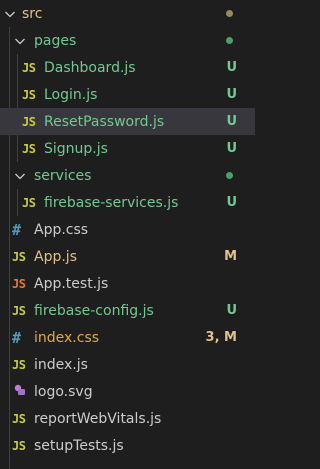 The height and width of the screenshot is (469, 320). Describe the element at coordinates (63, 175) in the screenshot. I see `folder-label: services` at that location.